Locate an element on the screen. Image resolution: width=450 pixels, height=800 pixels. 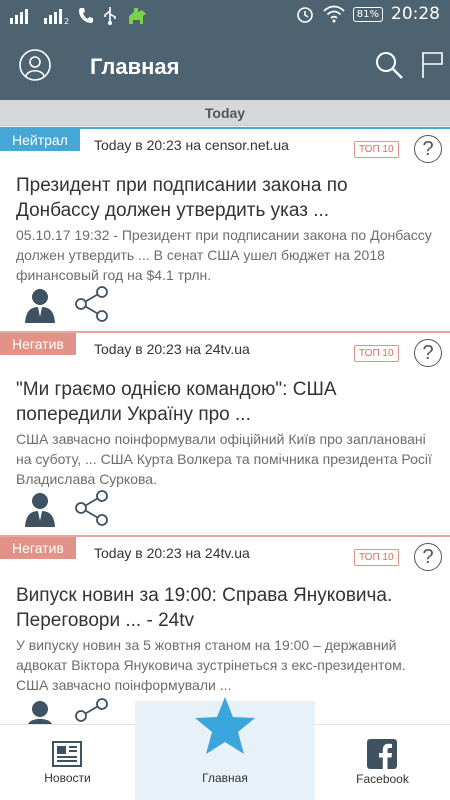
sentiment-tag: Нейтрал is located at coordinates (40, 140).